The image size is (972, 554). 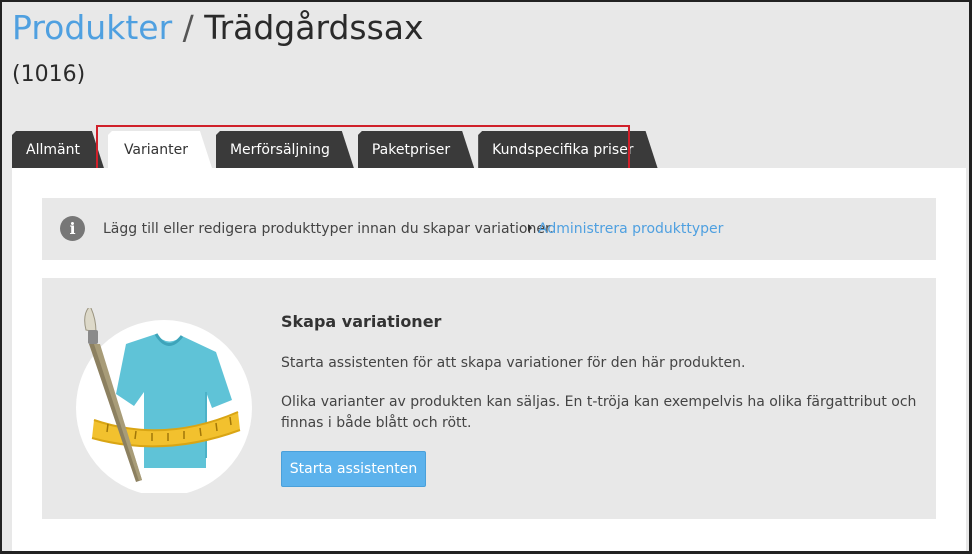 What do you see at coordinates (530, 228) in the screenshot?
I see `caret-right-icon` at bounding box center [530, 228].